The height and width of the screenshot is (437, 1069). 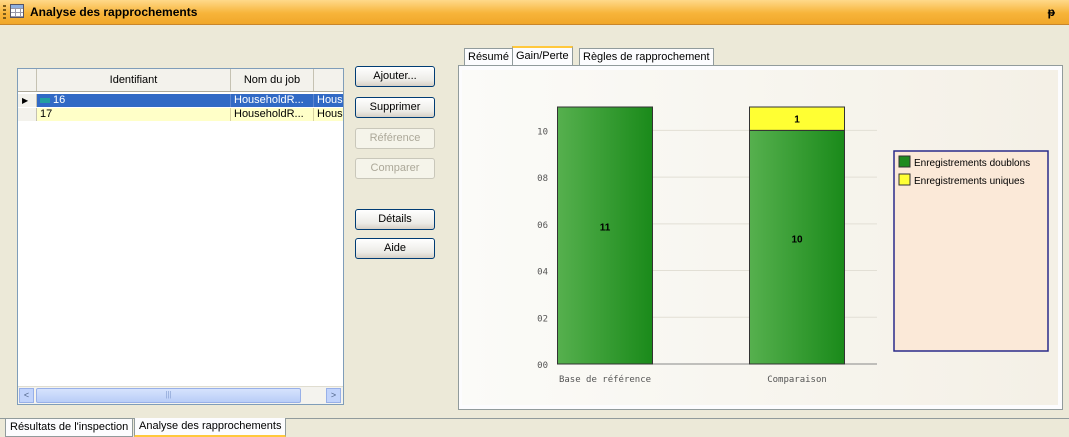 I want to click on help-button: Aide, so click(x=395, y=248).